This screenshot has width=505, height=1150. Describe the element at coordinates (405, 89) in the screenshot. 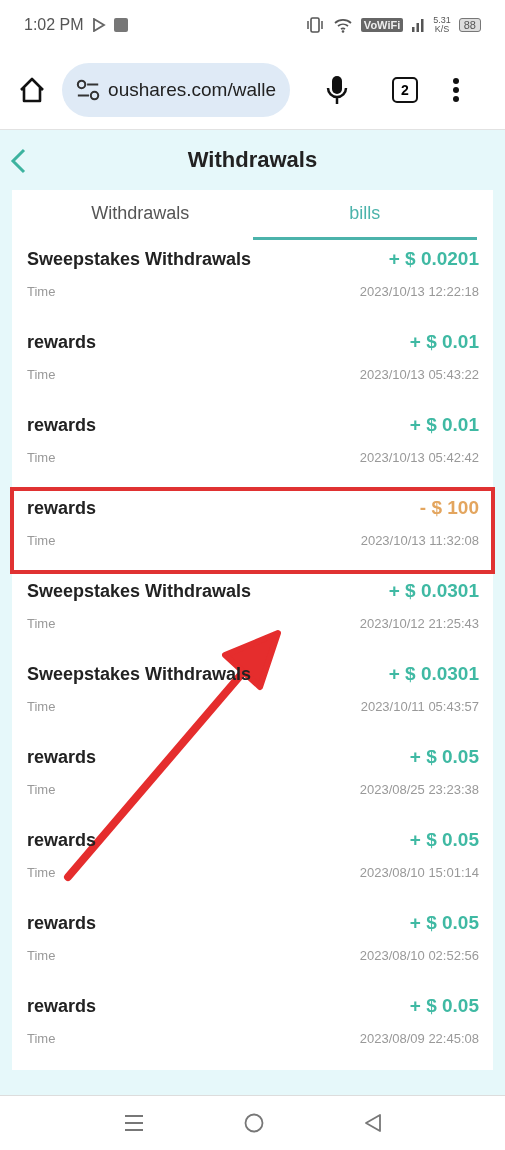

I see `tab-count: 2` at that location.